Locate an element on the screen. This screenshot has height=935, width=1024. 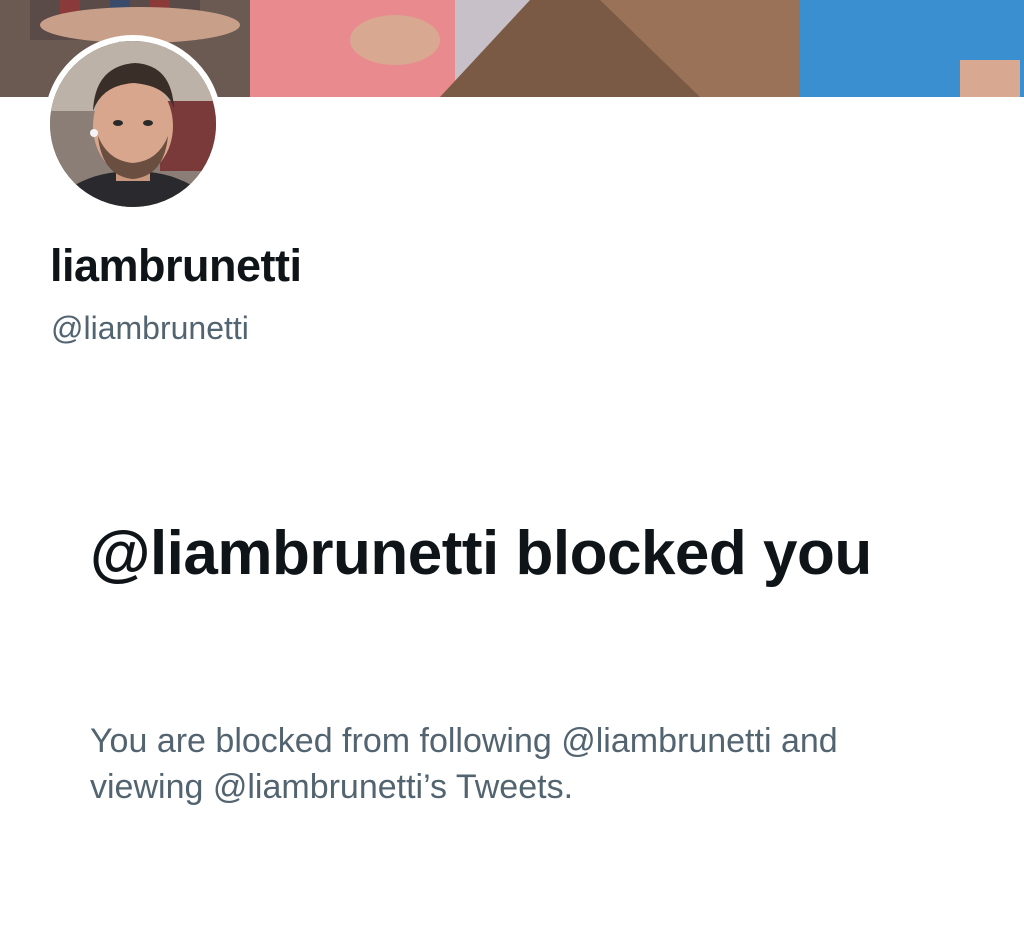
profile-display-name: liambrunetti is located at coordinates (176, 265).